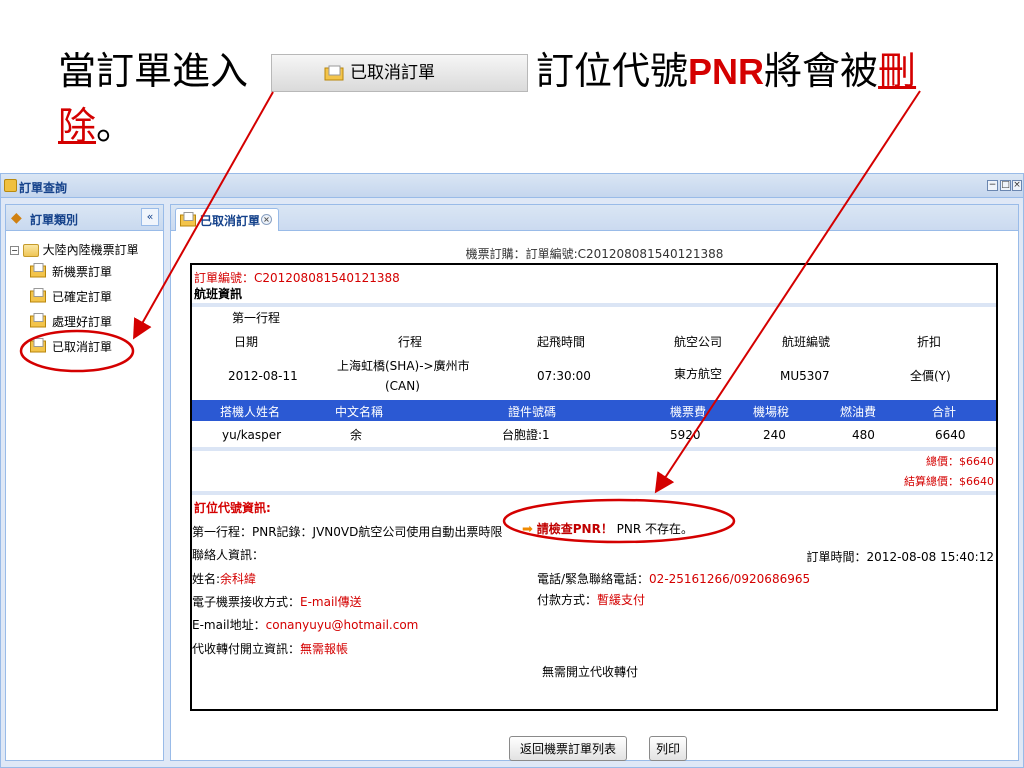 This screenshot has height=768, width=1024. What do you see at coordinates (14, 250) in the screenshot?
I see `tree-collapse-icon: −` at bounding box center [14, 250].